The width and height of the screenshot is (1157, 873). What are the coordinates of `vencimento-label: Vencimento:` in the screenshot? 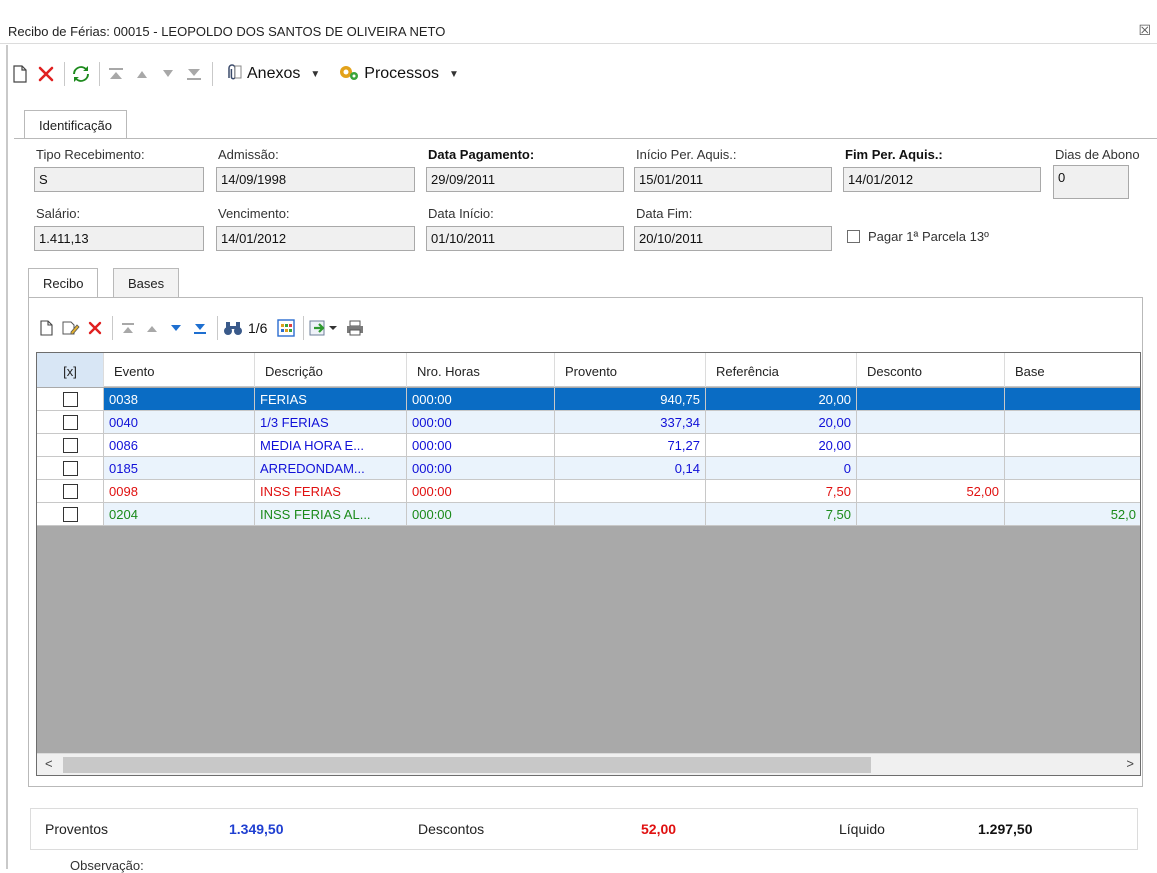 It's located at (254, 213).